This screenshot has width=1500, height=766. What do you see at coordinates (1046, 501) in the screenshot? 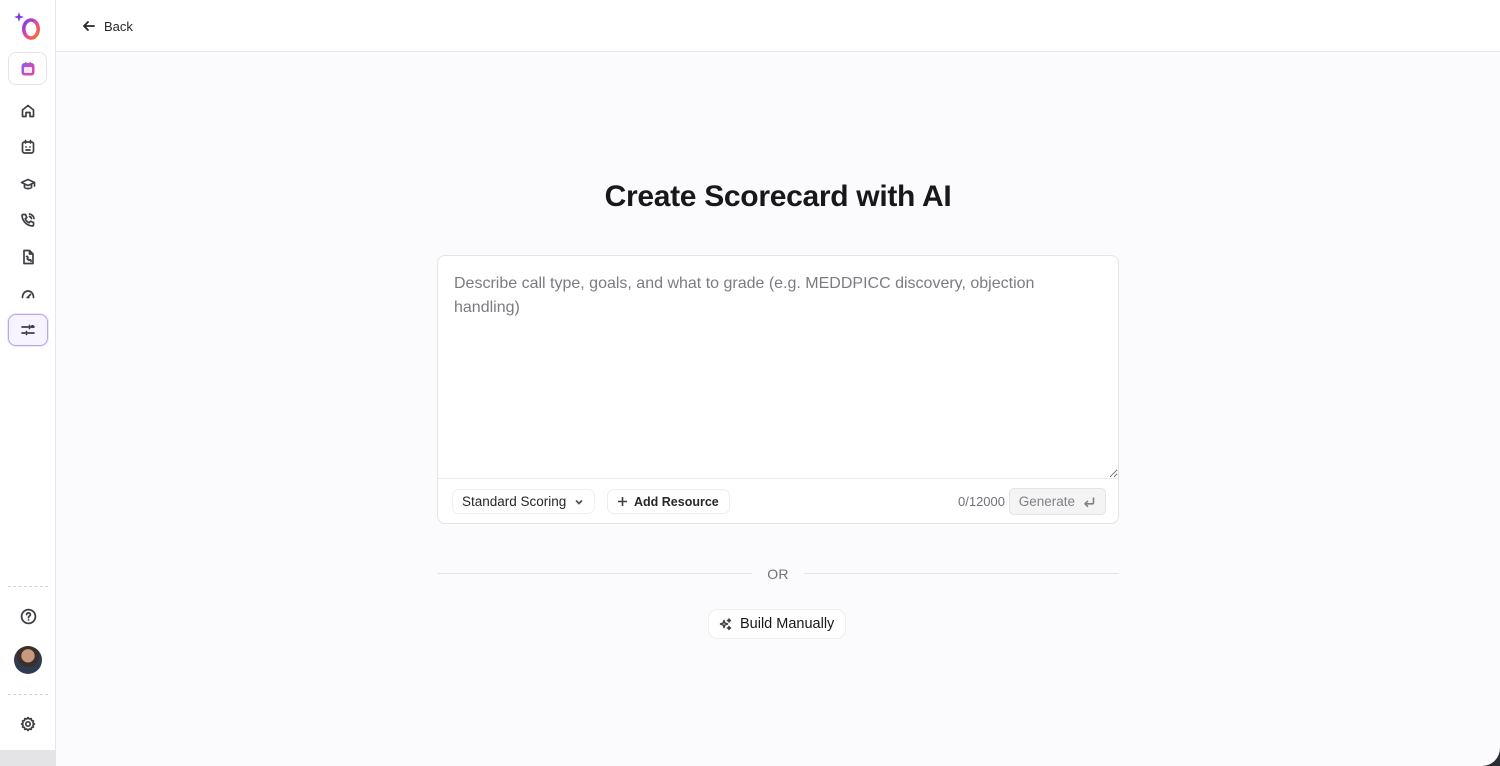
I see `generate-label: Generate` at bounding box center [1046, 501].